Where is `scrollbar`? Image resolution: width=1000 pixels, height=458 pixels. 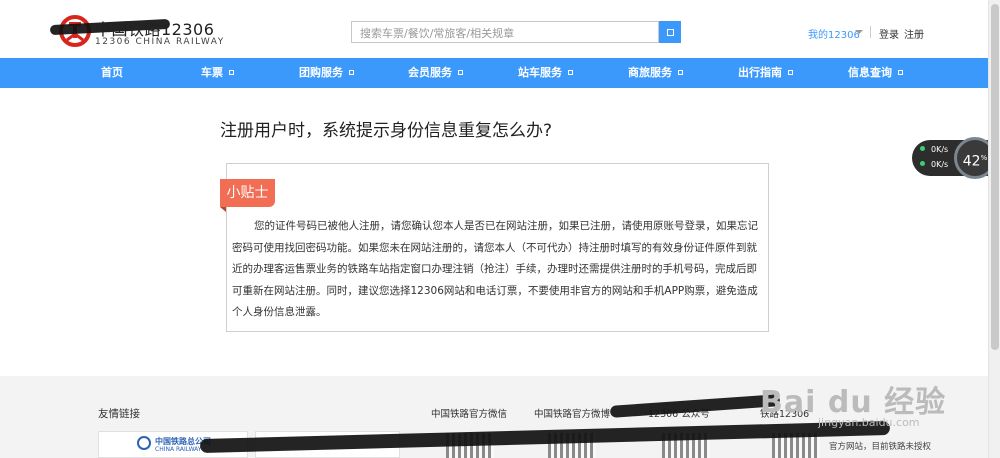 scrollbar is located at coordinates (994, 229).